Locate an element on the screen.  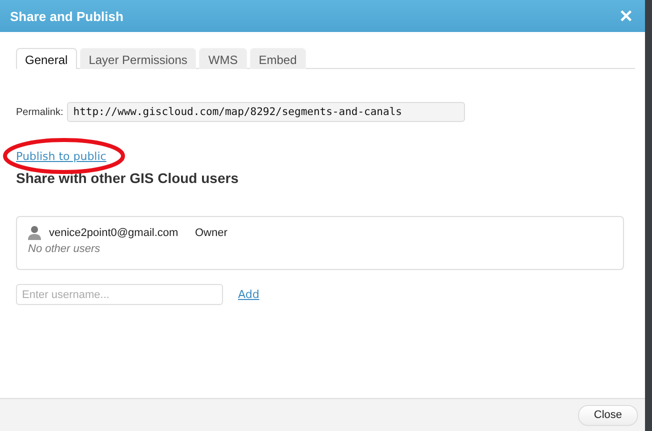
section-heading: Share with other GIS Cloud users is located at coordinates (128, 178).